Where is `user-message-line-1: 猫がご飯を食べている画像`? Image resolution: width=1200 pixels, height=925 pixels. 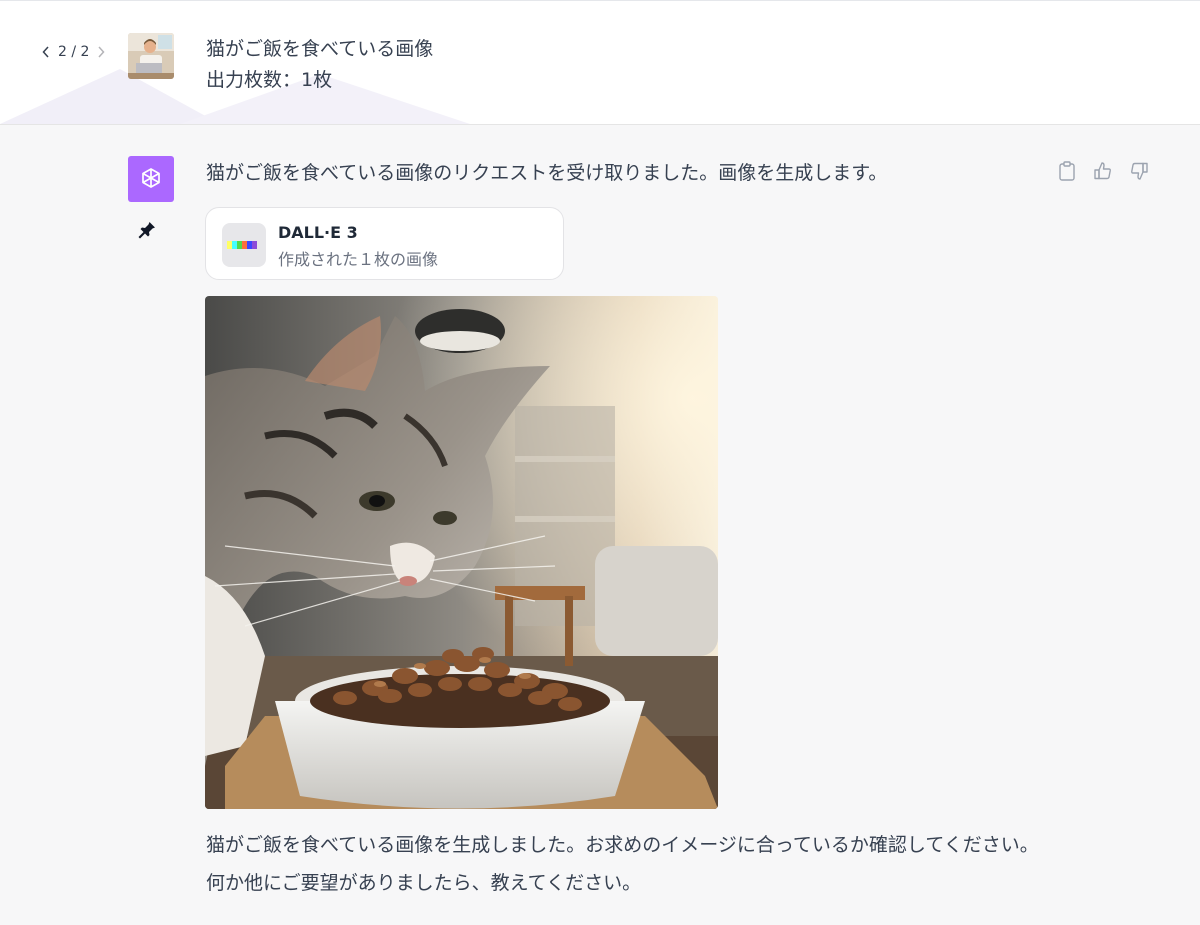
user-message-line-1: 猫がご飯を食べている画像 is located at coordinates (320, 49).